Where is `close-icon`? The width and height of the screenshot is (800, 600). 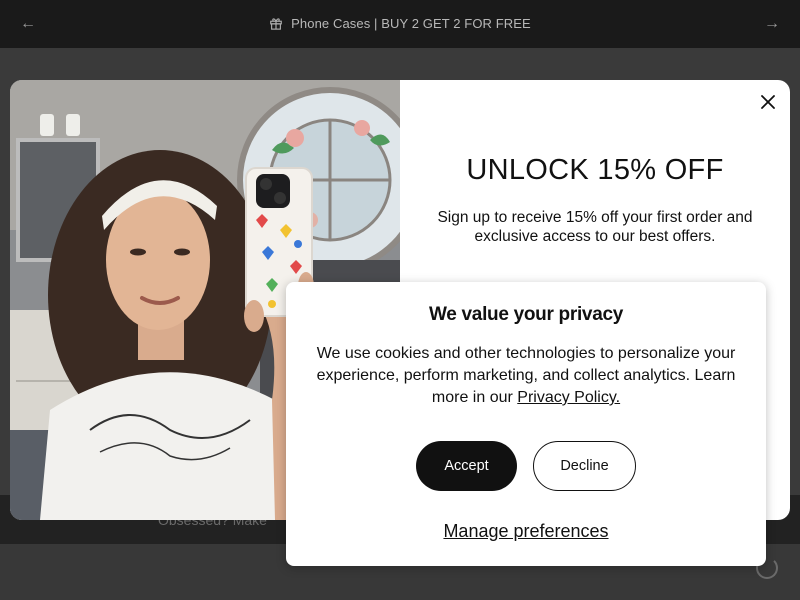 close-icon is located at coordinates (768, 102).